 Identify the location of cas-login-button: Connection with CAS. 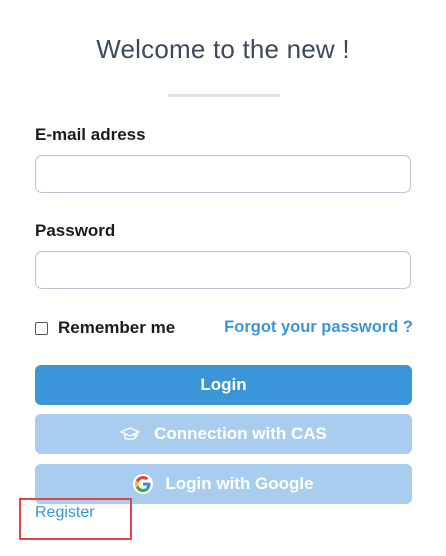
(223, 434).